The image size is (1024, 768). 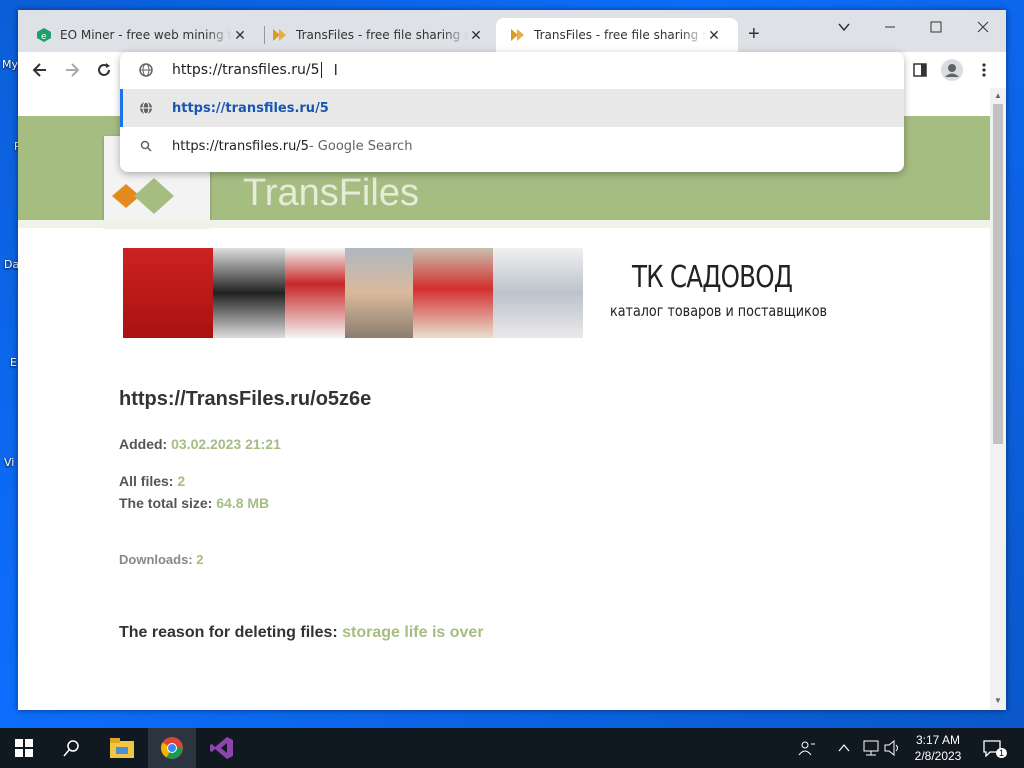 I want to click on maximize-button, so click(x=936, y=27).